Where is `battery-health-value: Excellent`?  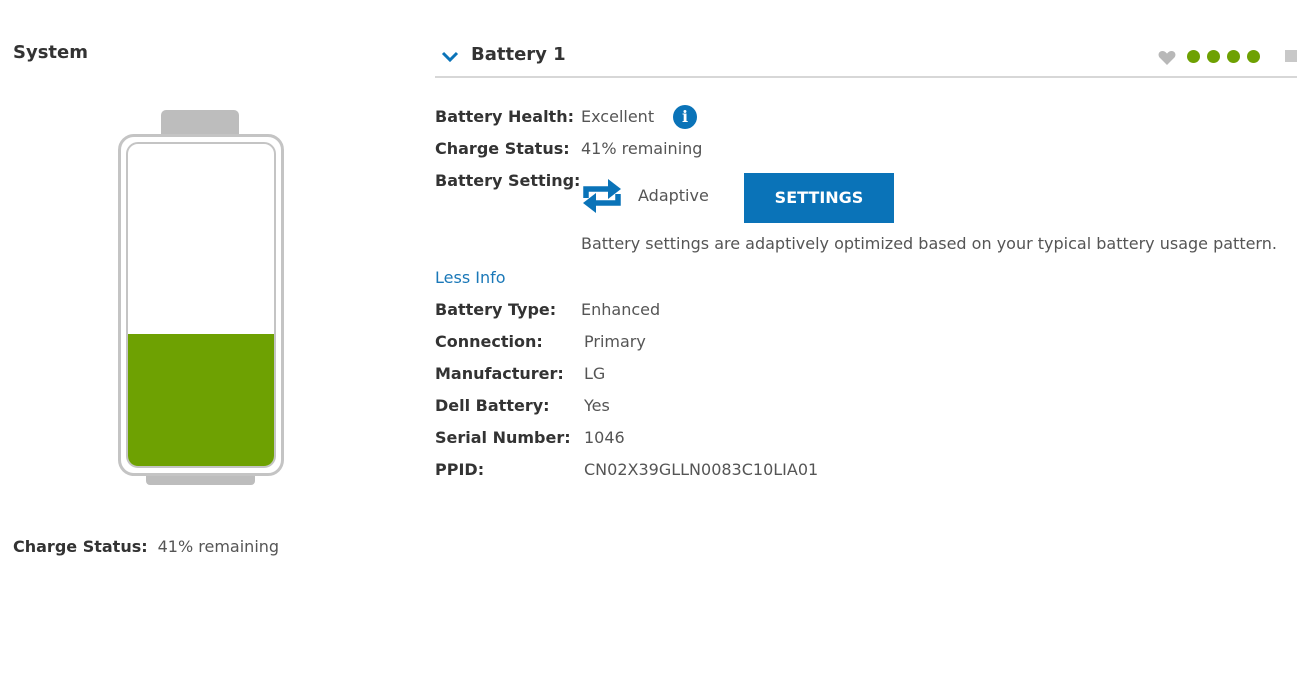
battery-health-value: Excellent is located at coordinates (618, 116).